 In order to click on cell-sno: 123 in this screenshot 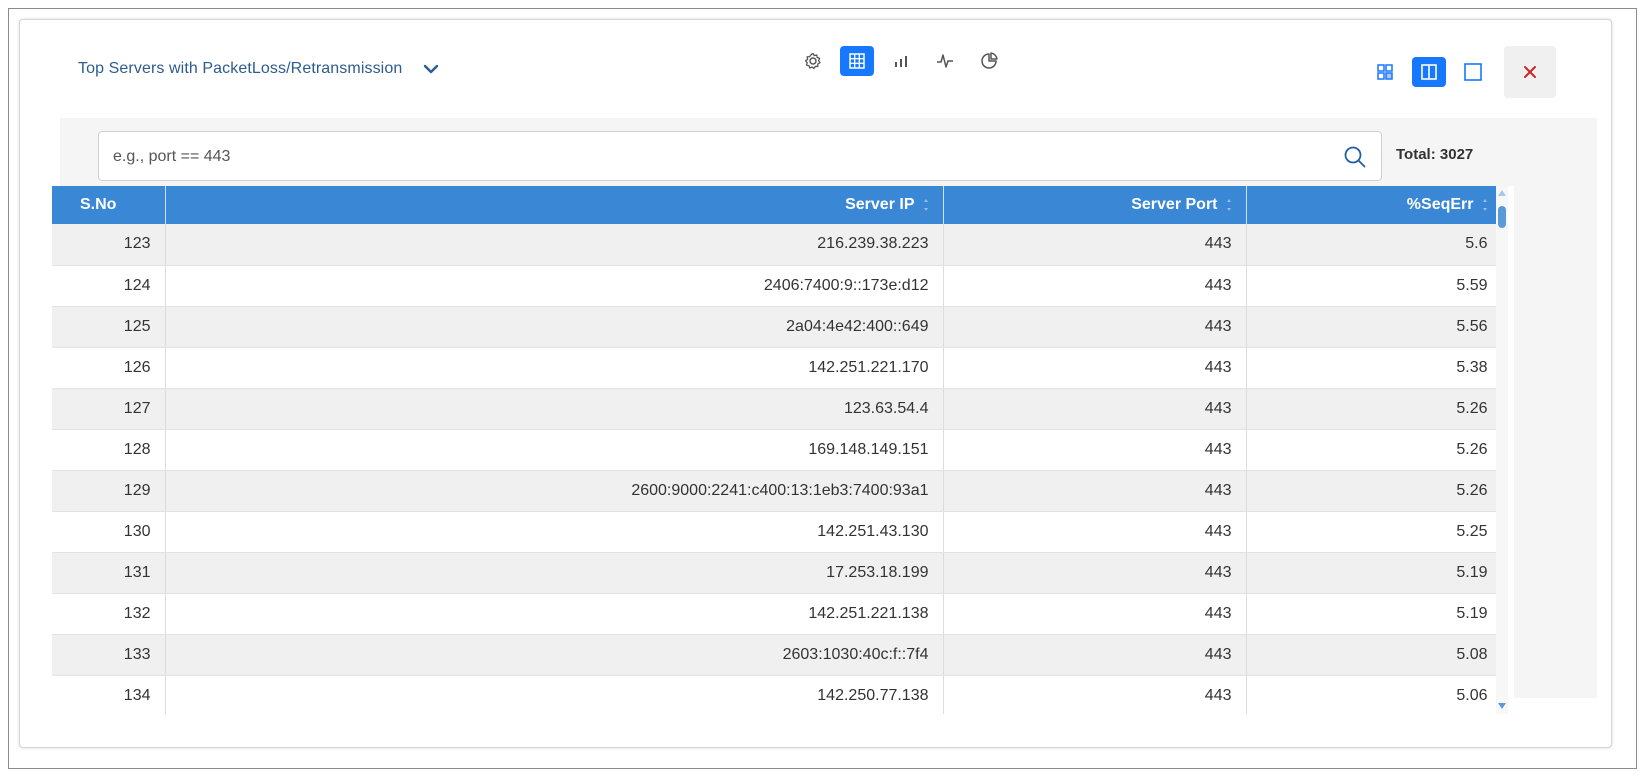, I will do `click(109, 245)`.